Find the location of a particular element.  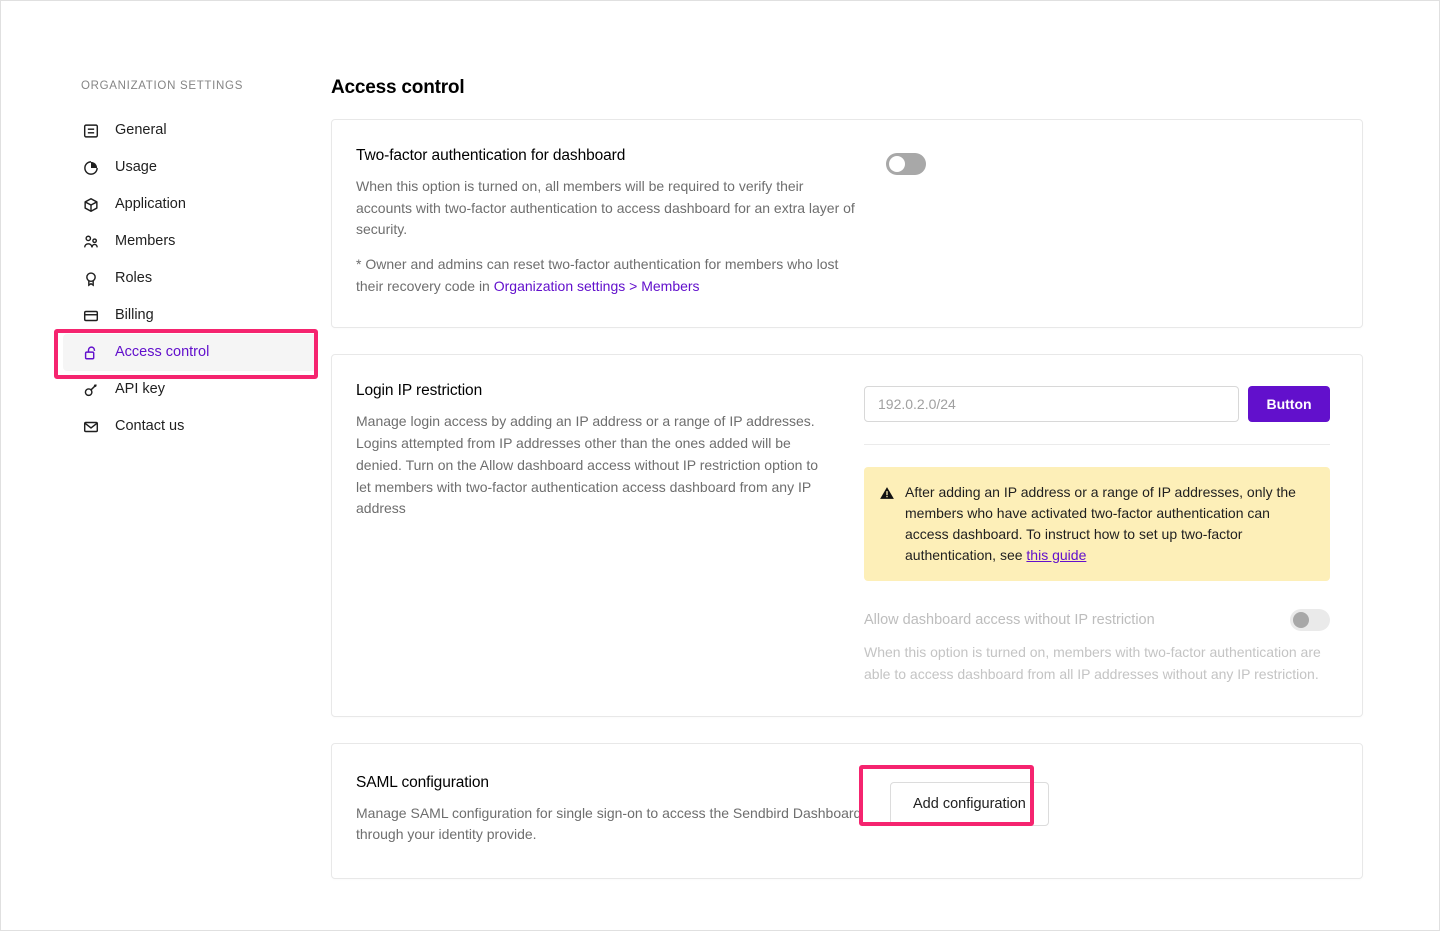

sidebar-item-api-key: API key is located at coordinates (190, 389).